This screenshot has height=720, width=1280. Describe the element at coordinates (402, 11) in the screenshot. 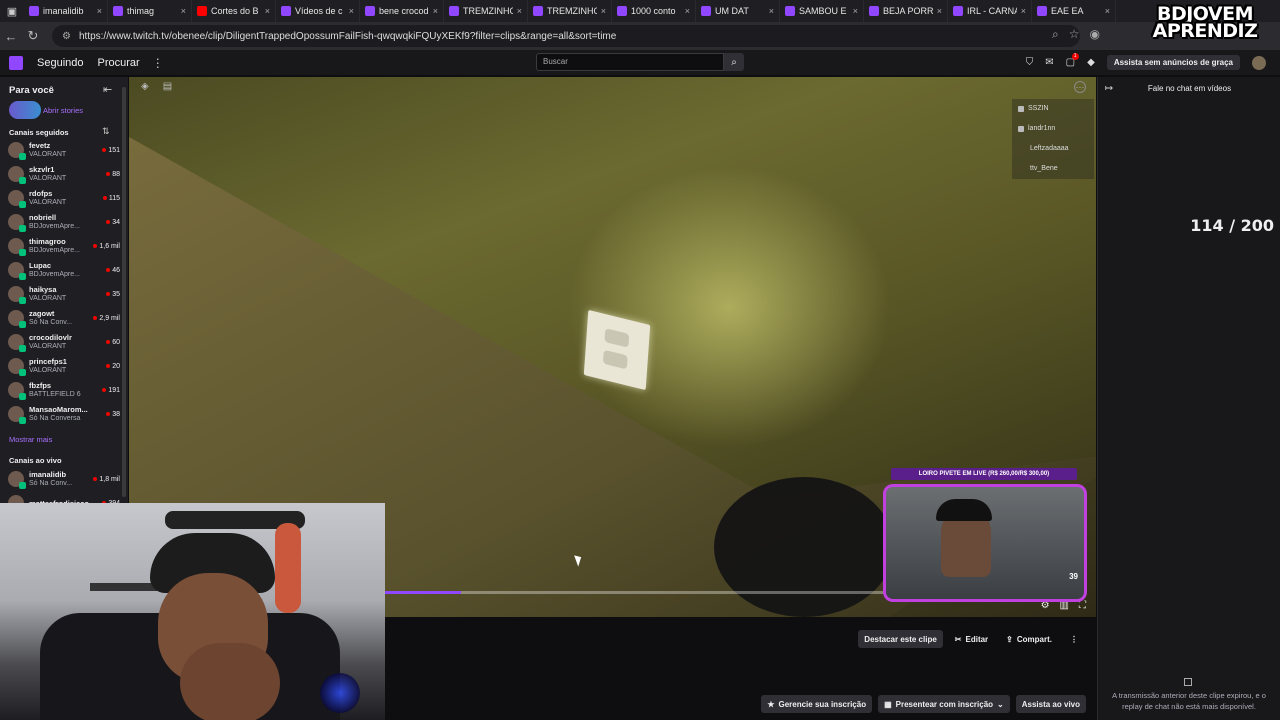

I see `browser-tab: bene crocod ×` at that location.